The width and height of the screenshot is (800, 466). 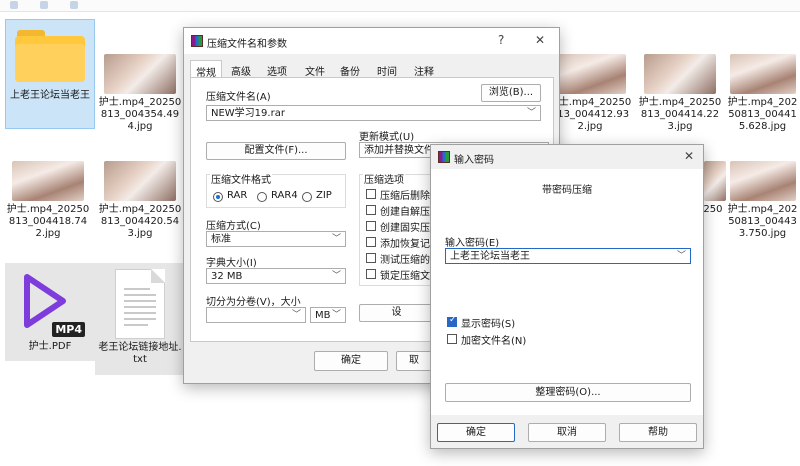 What do you see at coordinates (328, 315) in the screenshot?
I see `split-unit-select: MB ﹀` at bounding box center [328, 315].